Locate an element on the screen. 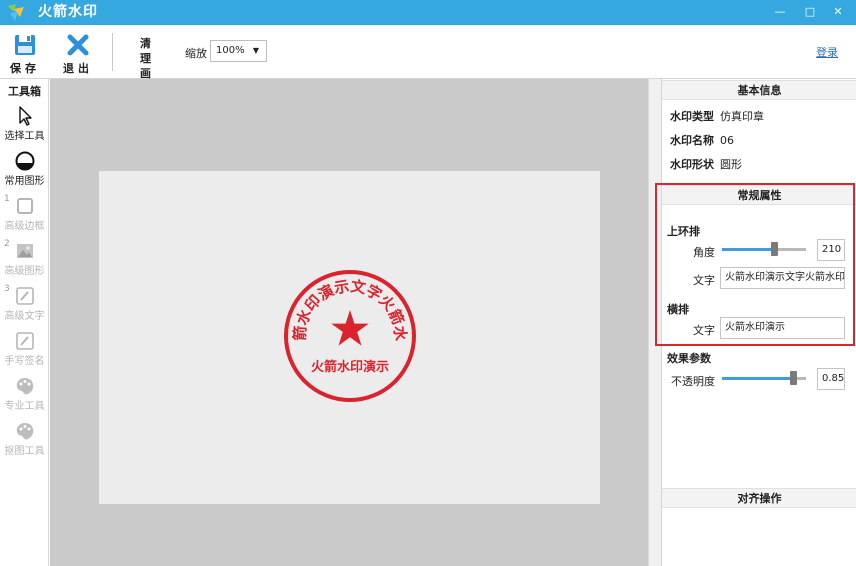  tool-border: 1 高级边框 is located at coordinates (24, 213).